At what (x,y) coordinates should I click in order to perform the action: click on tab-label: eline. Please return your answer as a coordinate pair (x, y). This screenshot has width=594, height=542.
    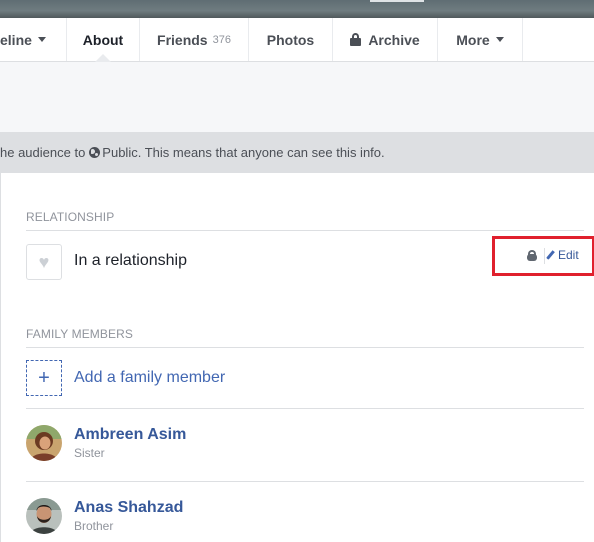
    Looking at the image, I should click on (16, 39).